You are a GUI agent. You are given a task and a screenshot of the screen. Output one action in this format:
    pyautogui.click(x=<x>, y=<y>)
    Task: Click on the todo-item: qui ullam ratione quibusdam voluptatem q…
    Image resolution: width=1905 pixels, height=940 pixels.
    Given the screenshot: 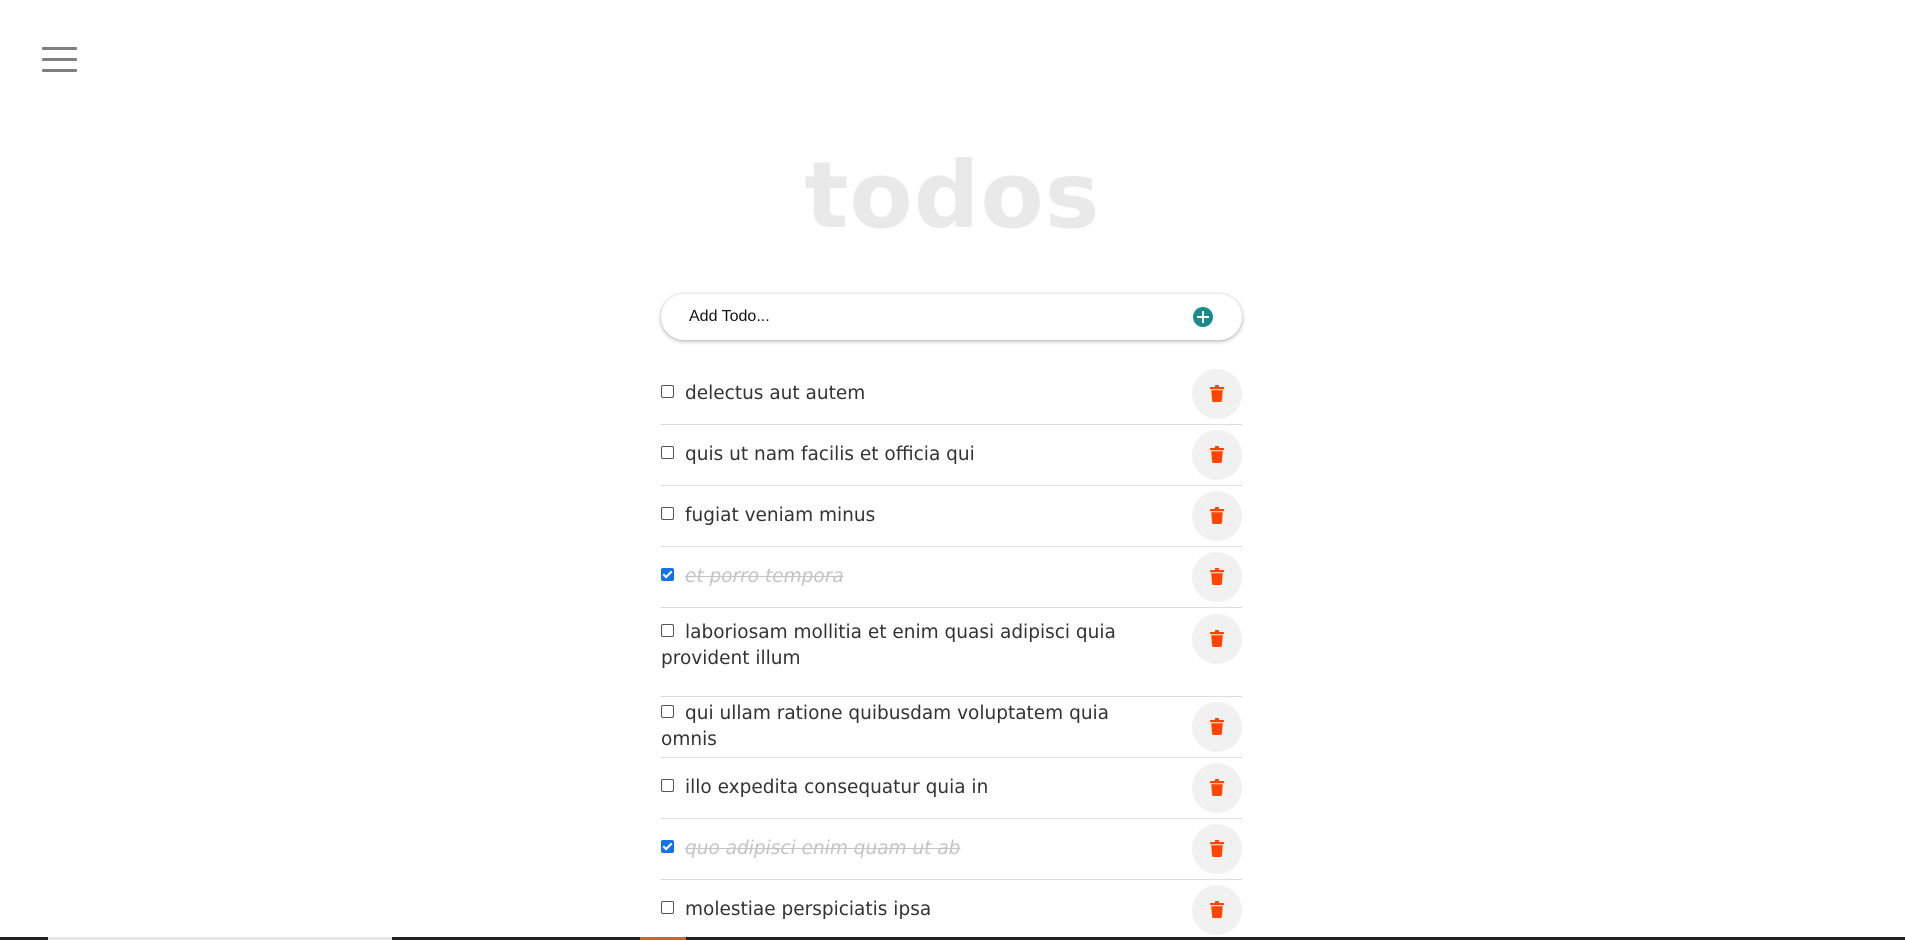 What is the action you would take?
    pyautogui.click(x=951, y=727)
    